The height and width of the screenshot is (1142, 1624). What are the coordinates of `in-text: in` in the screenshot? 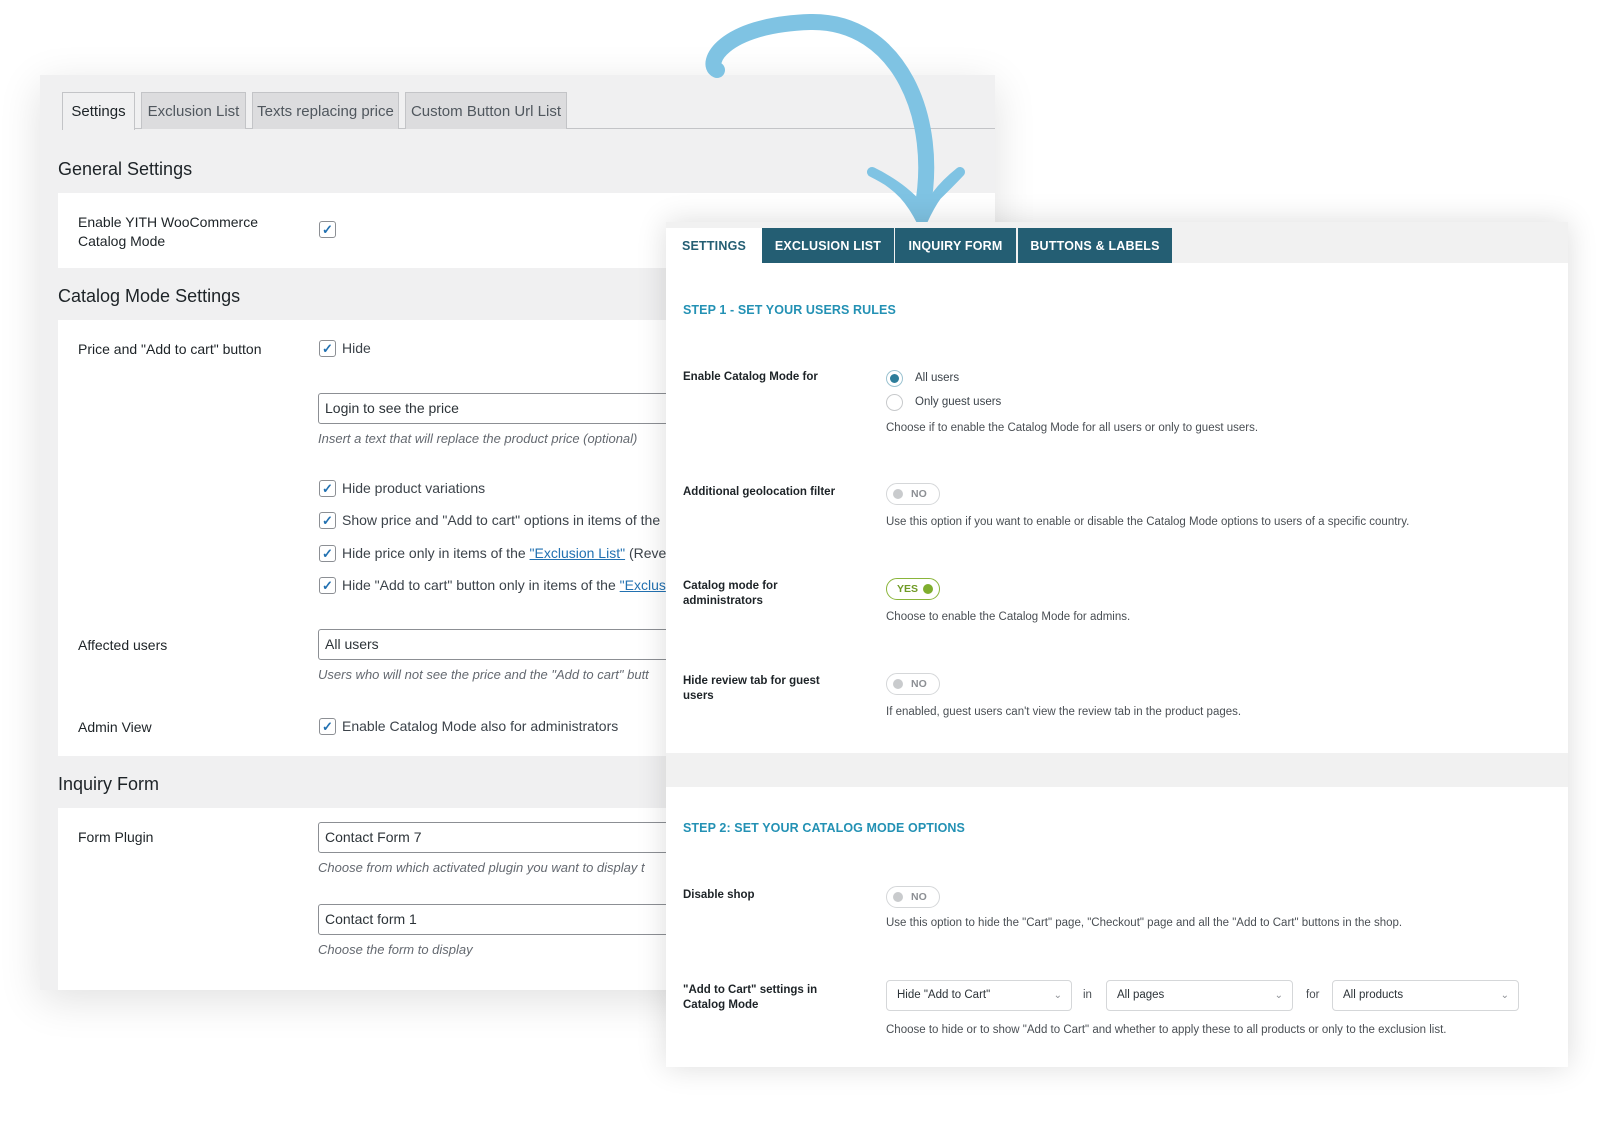 It's located at (1087, 995).